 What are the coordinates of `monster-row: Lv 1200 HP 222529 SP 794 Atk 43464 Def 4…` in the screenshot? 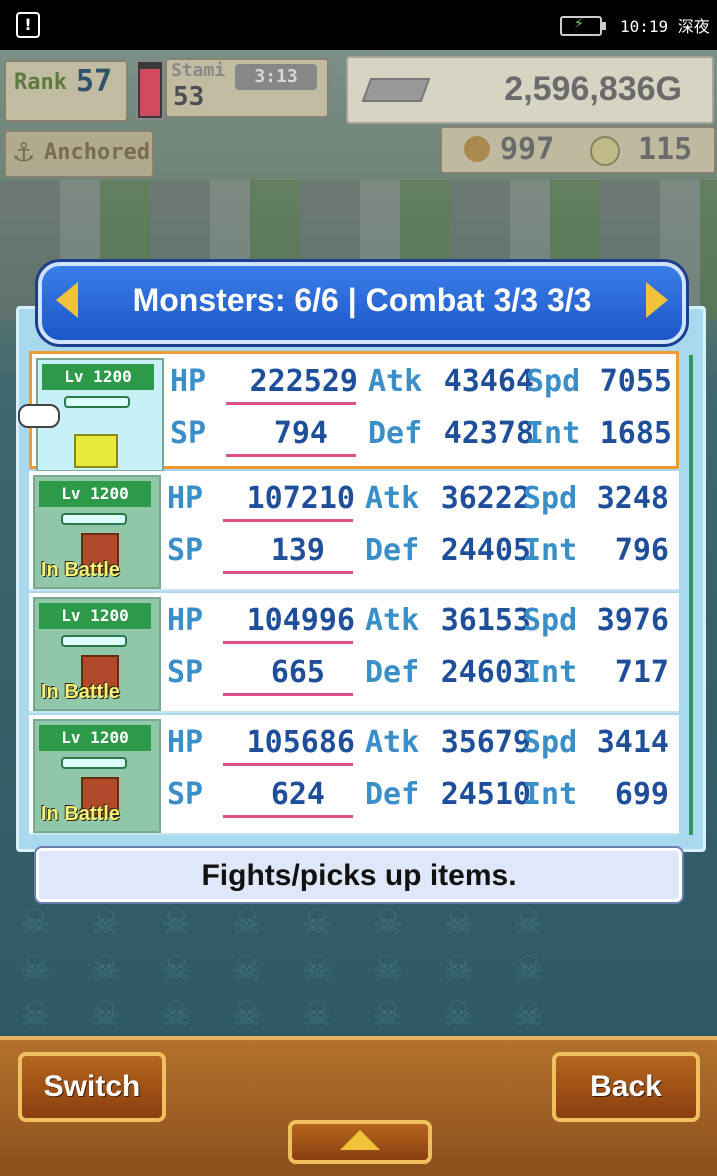 It's located at (348, 411).